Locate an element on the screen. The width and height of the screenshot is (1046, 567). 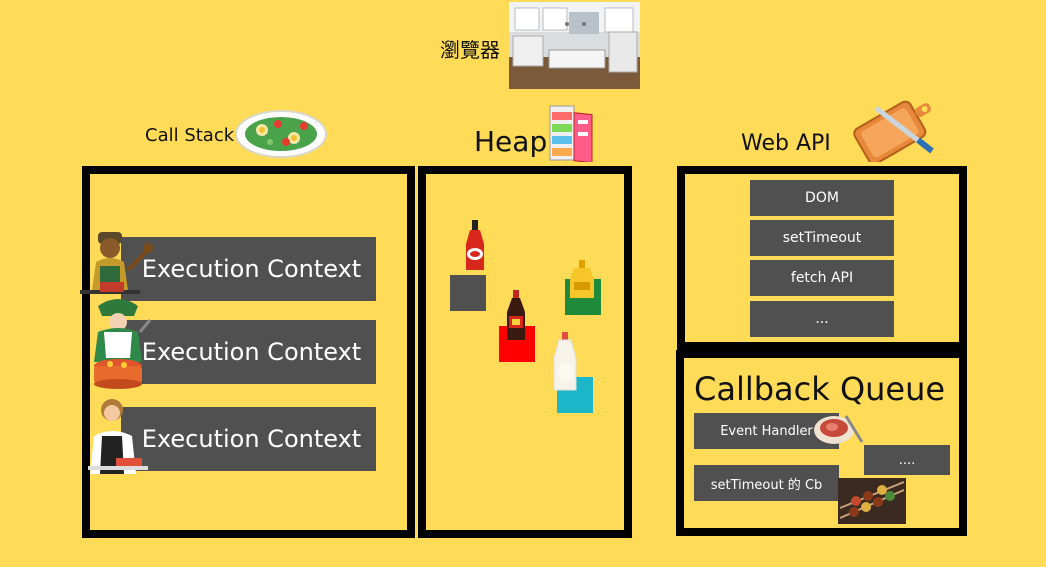
chef-pot-icon is located at coordinates (119, 341).